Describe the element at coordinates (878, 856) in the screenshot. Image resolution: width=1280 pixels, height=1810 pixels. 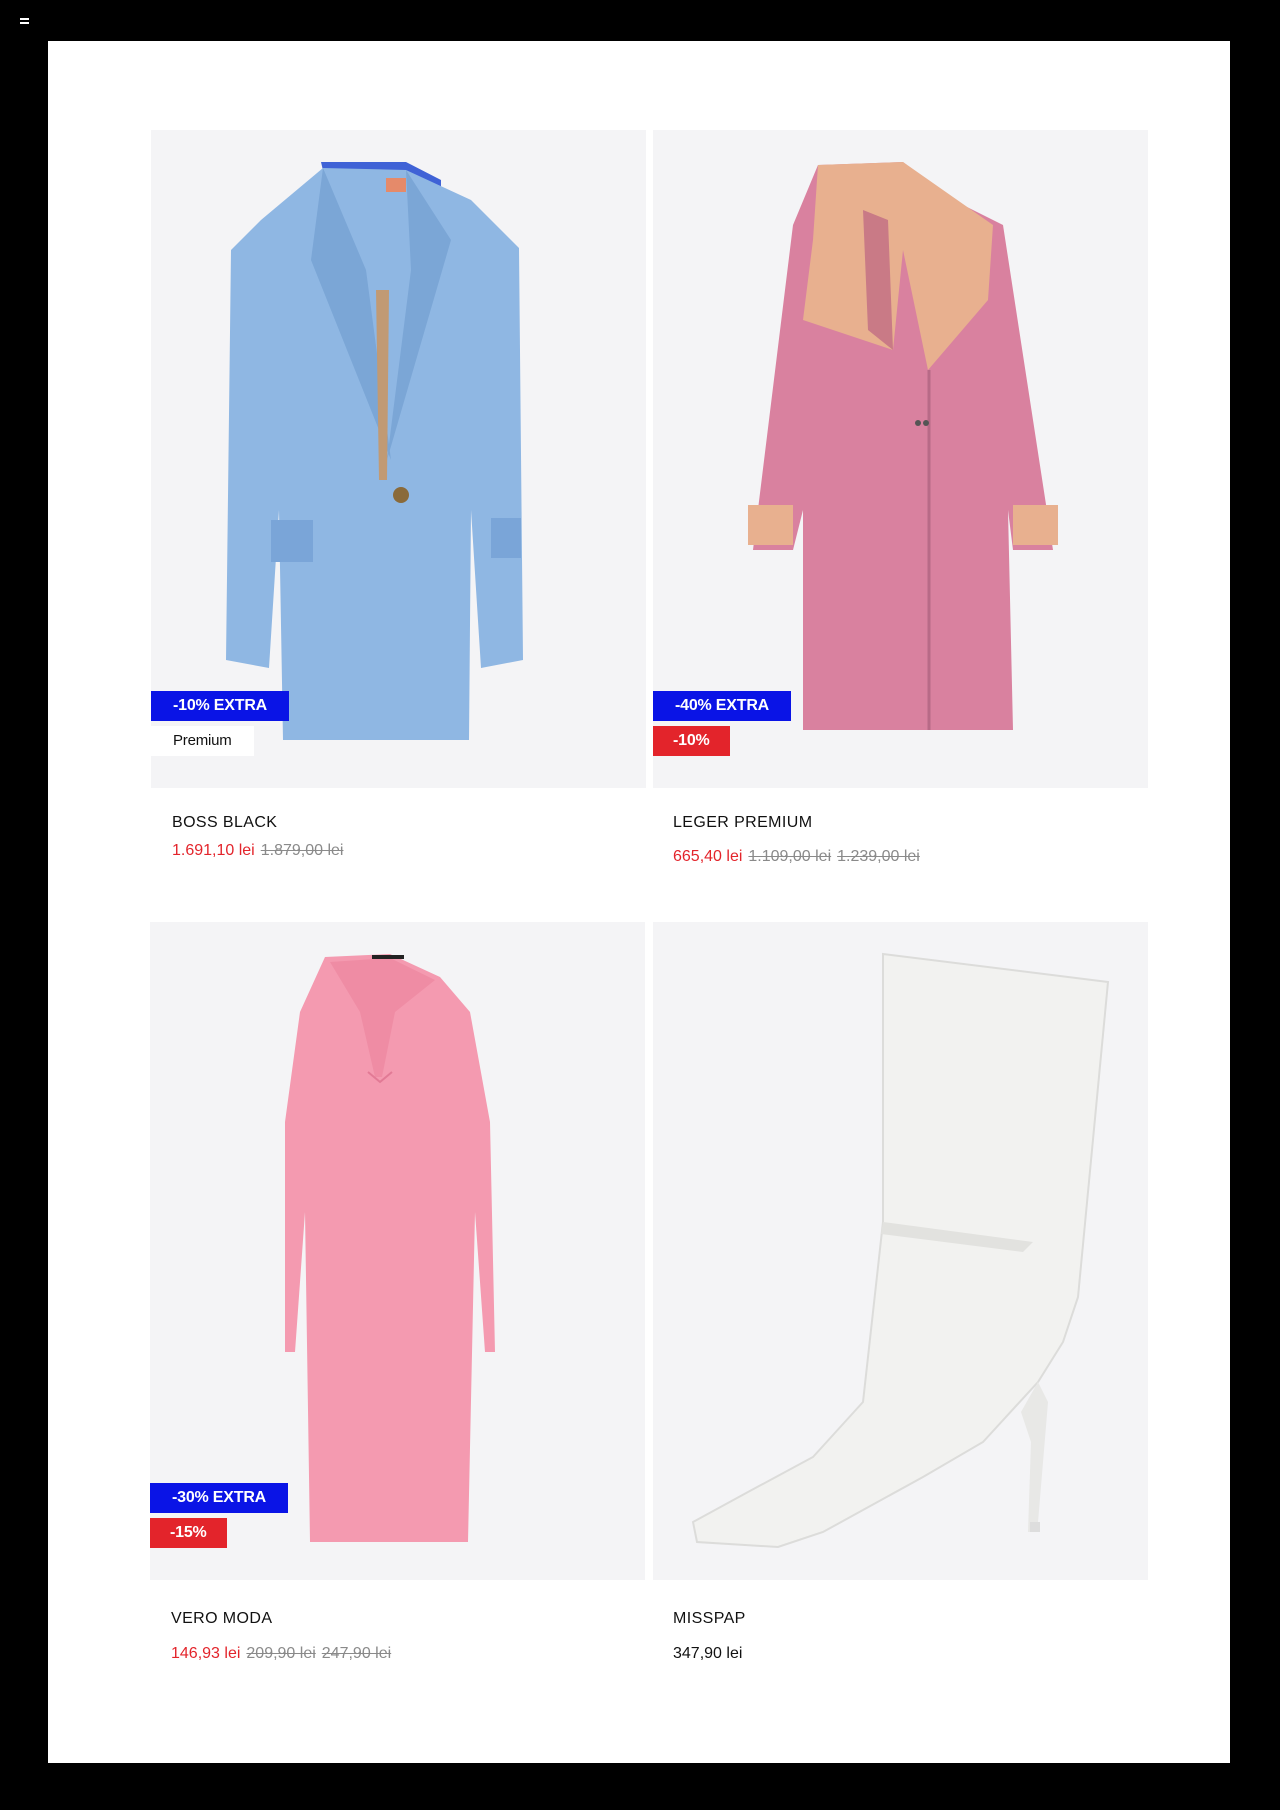
I see `price-old: 1.239,00 lei` at that location.